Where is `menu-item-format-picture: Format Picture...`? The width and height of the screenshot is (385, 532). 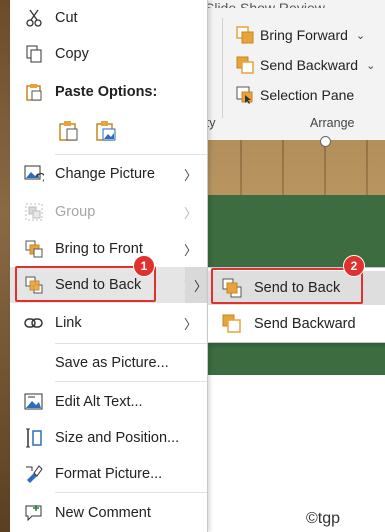 menu-item-format-picture: Format Picture... is located at coordinates (108, 474).